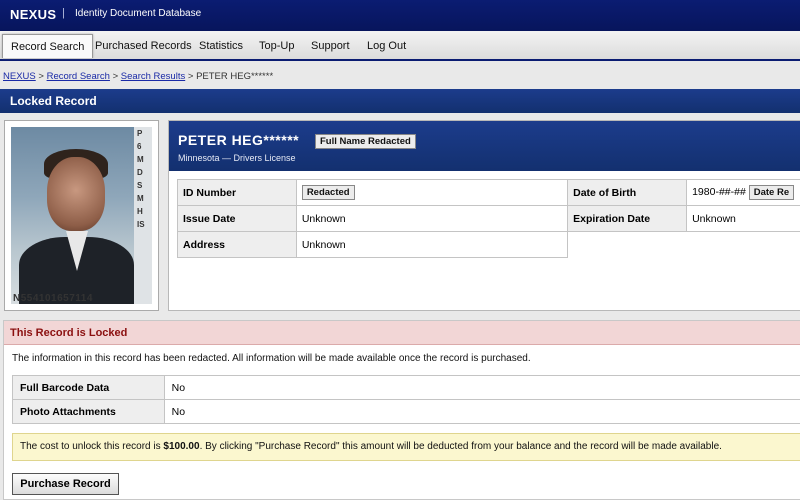 The height and width of the screenshot is (500, 800). I want to click on table-row: Photo Attachments No, so click(406, 411).